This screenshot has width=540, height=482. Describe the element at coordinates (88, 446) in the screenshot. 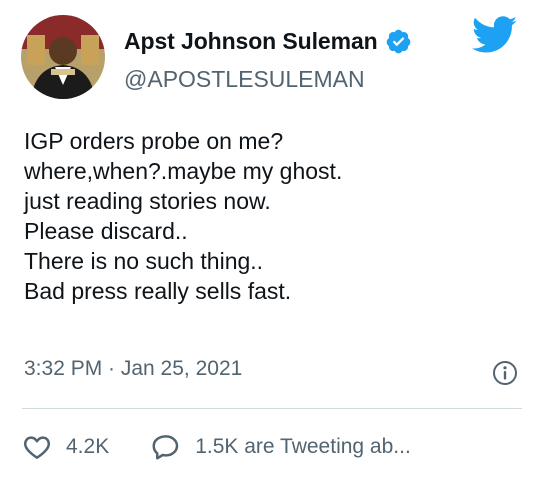

I see `like-count: 4.2K` at that location.